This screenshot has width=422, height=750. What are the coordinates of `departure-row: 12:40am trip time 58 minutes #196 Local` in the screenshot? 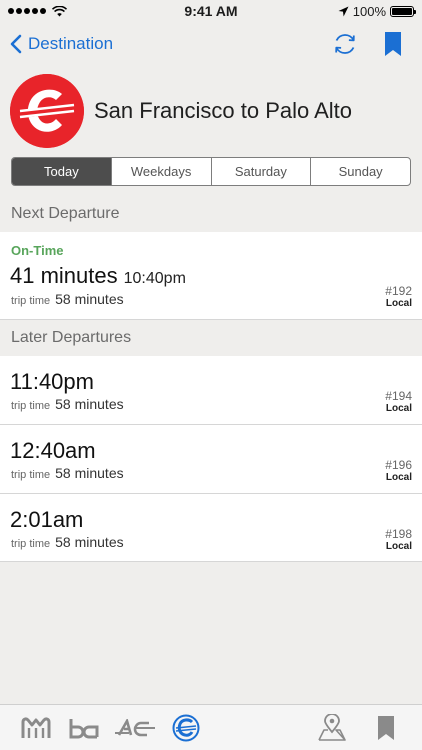 It's located at (211, 459).